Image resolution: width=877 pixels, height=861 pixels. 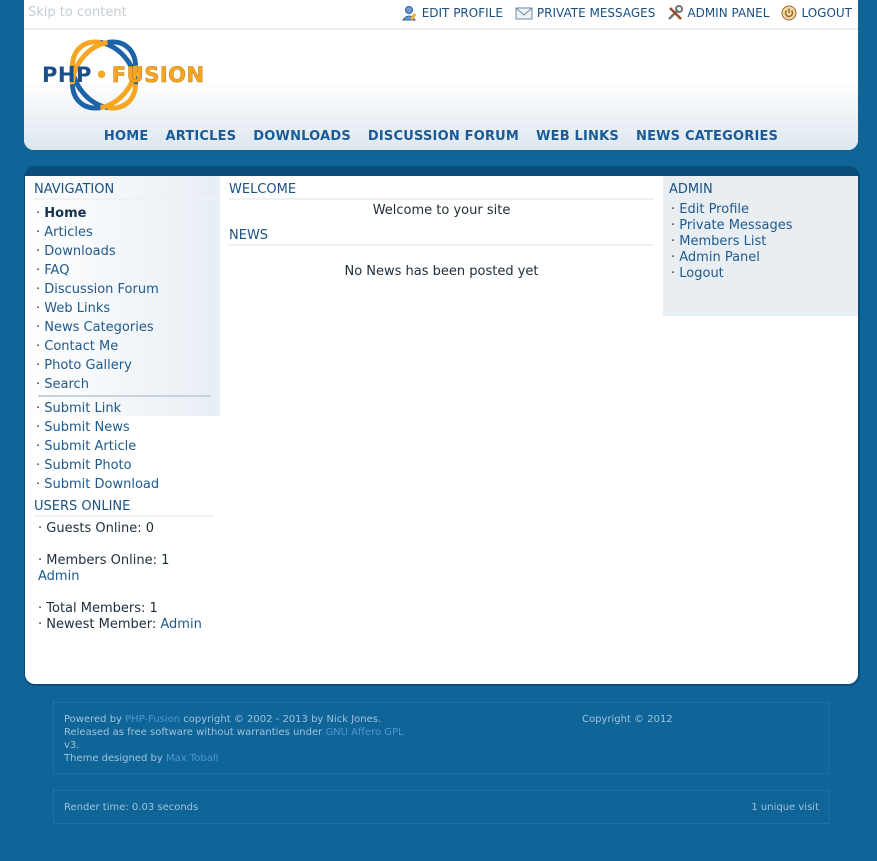 What do you see at coordinates (826, 13) in the screenshot?
I see `logout-label: LOGOUT` at bounding box center [826, 13].